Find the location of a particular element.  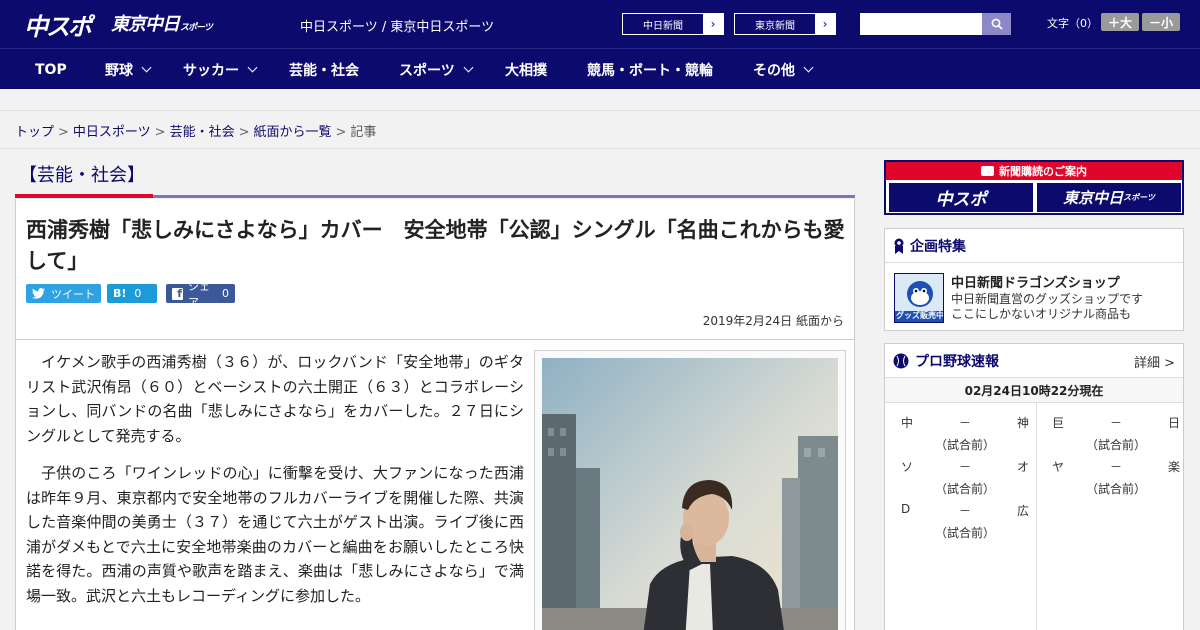

dragons-shop-desc-line: ここにしかないオリジナル商品も is located at coordinates (1041, 314).